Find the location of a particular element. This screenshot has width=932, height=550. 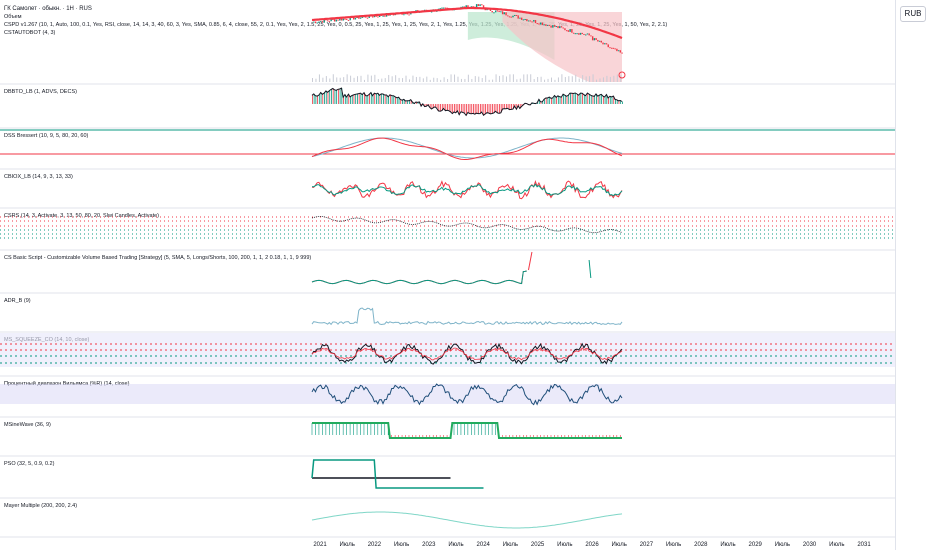

time-axis-tick-label: 2022 is located at coordinates (375, 545).